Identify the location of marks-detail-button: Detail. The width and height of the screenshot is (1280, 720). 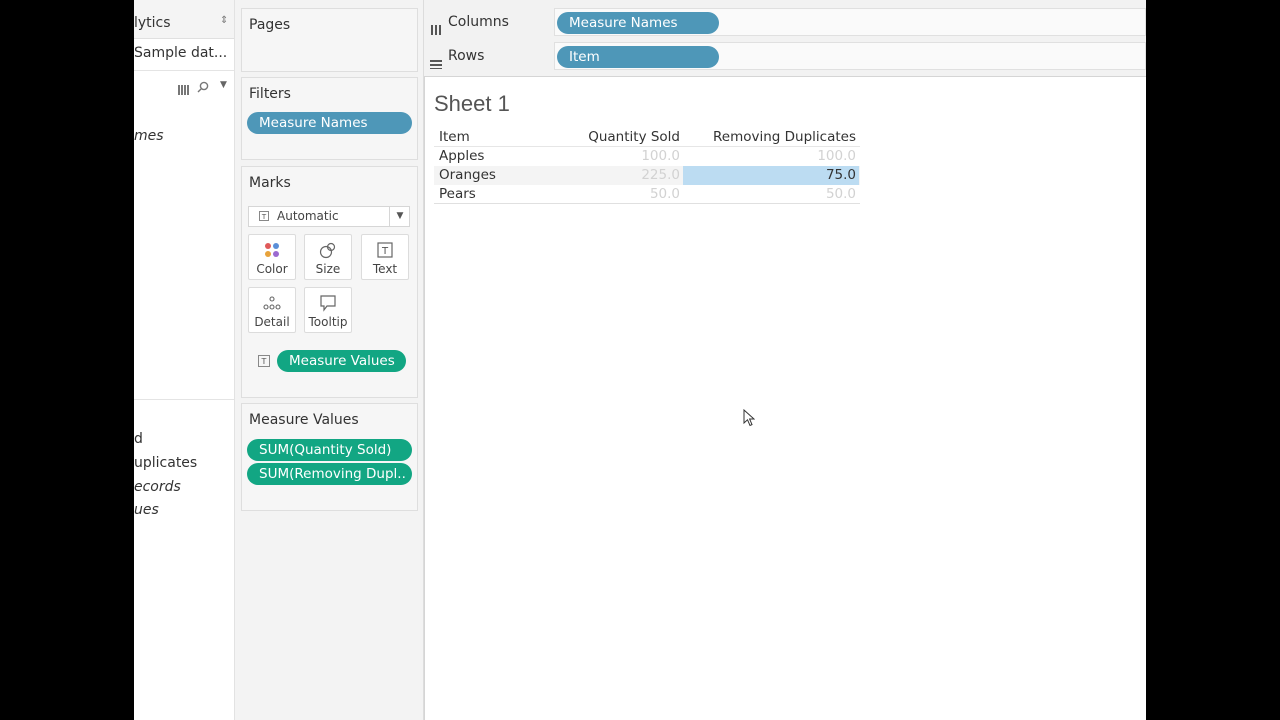
(272, 310).